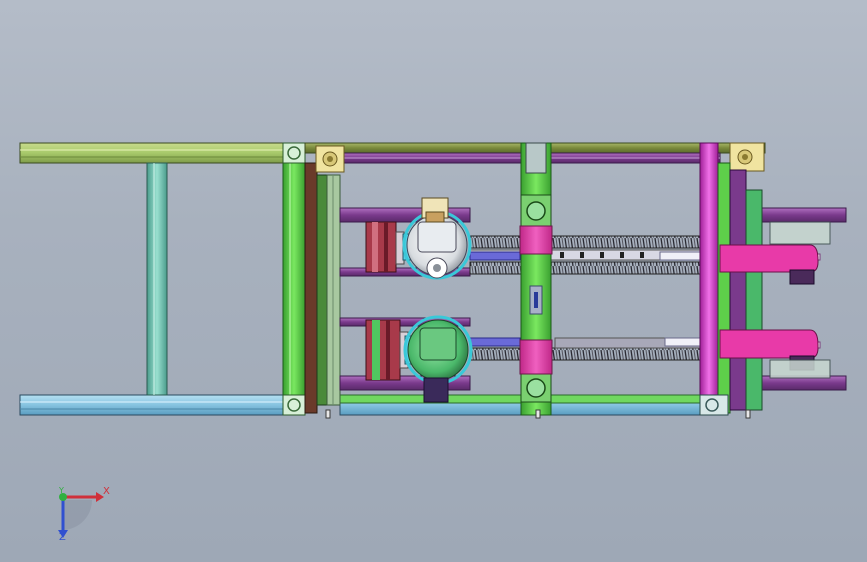  What do you see at coordinates (157, 279) in the screenshot?
I see `frame-left-post` at bounding box center [157, 279].